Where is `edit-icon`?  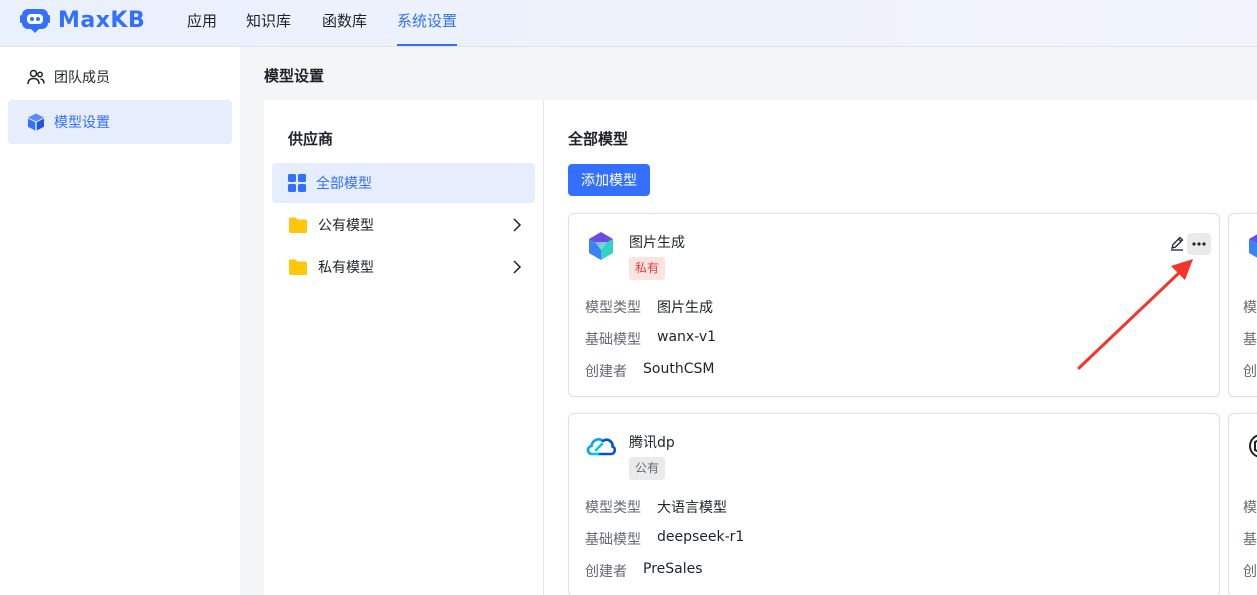 edit-icon is located at coordinates (1177, 243).